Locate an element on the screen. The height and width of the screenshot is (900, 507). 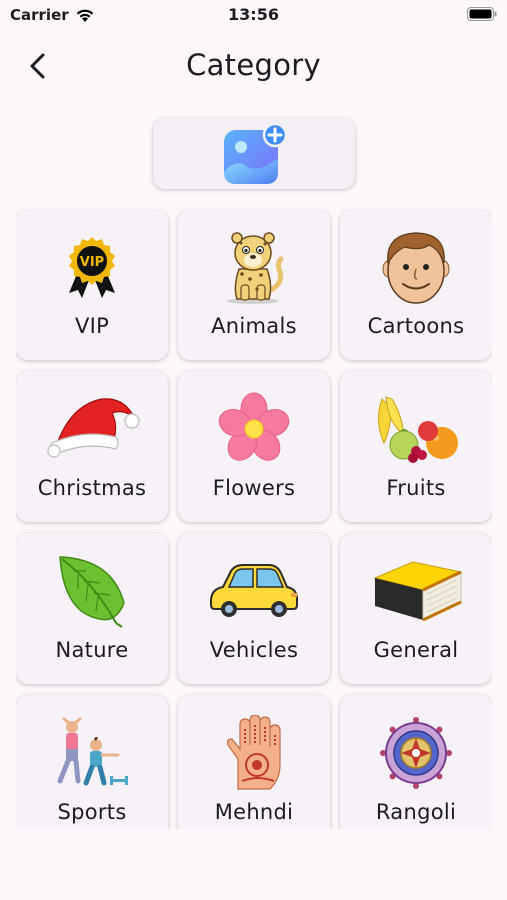
category-card-flowers: Flowers is located at coordinates (254, 446).